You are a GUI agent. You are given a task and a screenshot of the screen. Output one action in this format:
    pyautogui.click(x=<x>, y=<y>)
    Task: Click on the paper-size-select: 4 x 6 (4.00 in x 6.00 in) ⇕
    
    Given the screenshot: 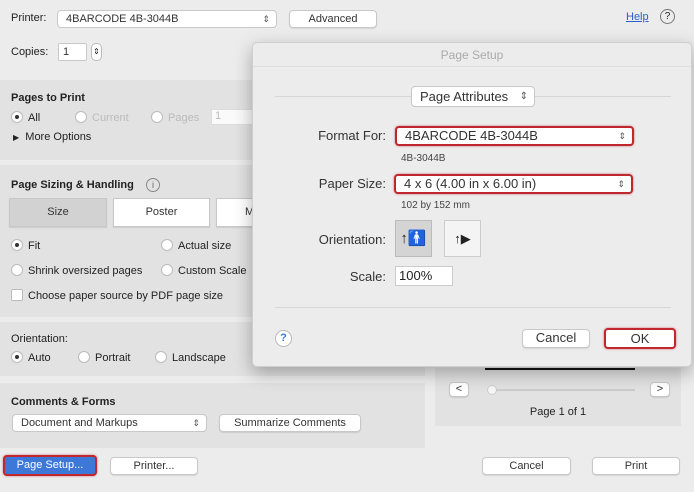 What is the action you would take?
    pyautogui.click(x=513, y=184)
    